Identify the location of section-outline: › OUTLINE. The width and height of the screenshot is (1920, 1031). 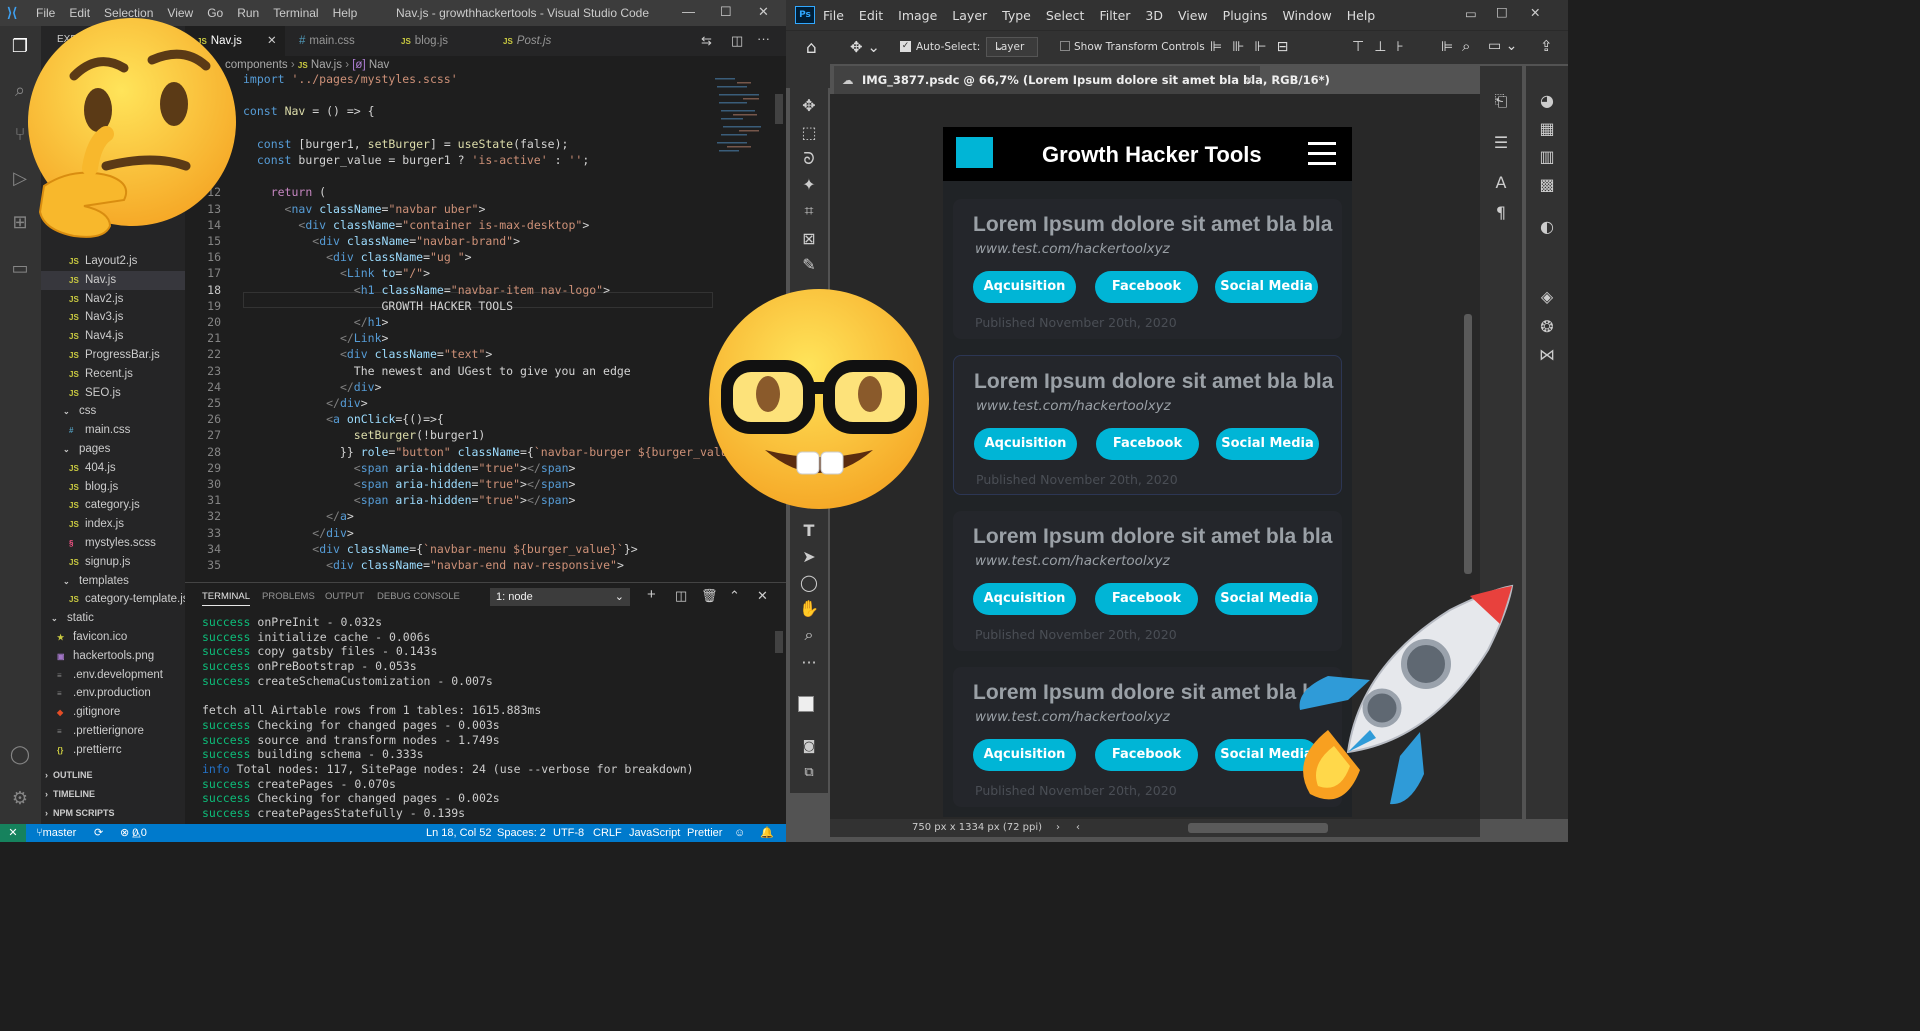
(69, 775).